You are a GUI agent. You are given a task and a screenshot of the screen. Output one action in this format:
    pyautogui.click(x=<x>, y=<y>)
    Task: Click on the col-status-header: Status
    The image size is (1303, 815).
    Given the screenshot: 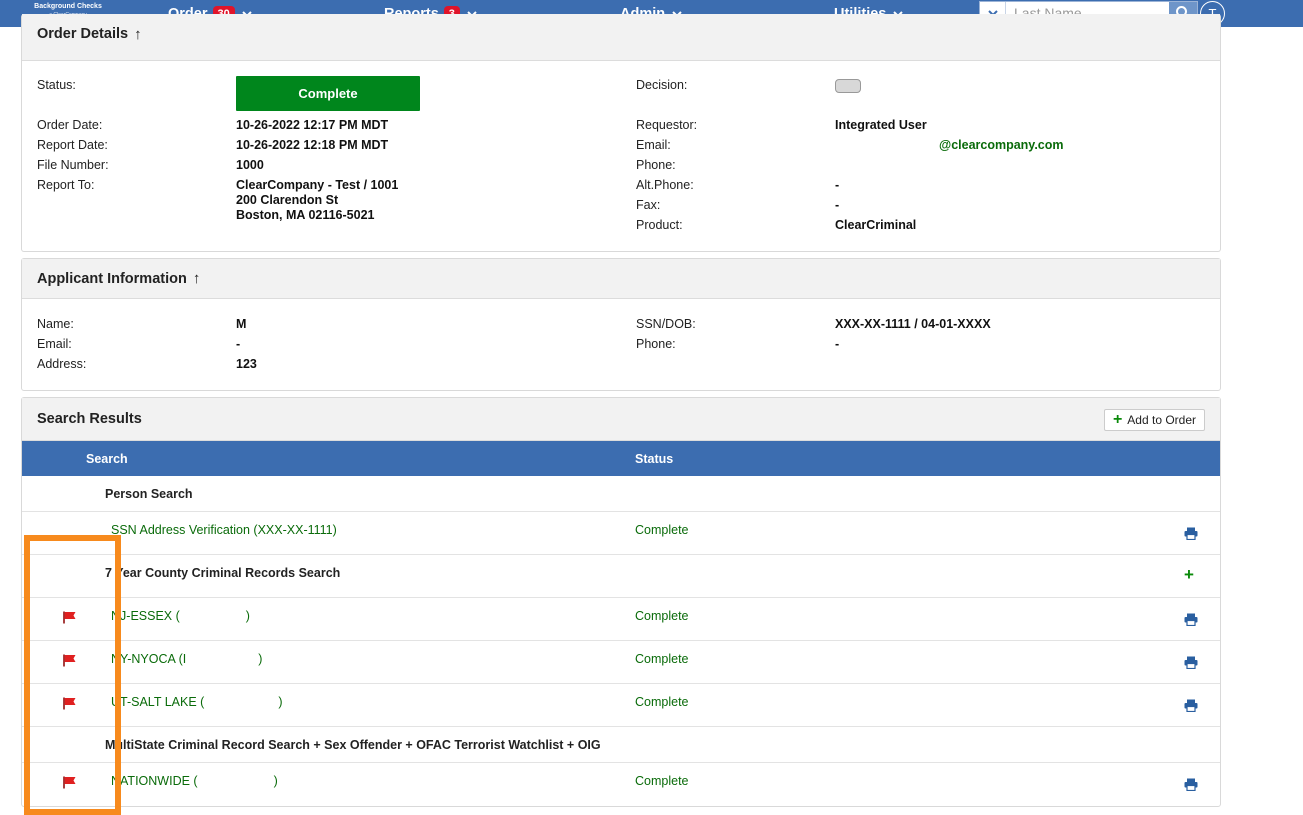 What is the action you would take?
    pyautogui.click(x=654, y=459)
    